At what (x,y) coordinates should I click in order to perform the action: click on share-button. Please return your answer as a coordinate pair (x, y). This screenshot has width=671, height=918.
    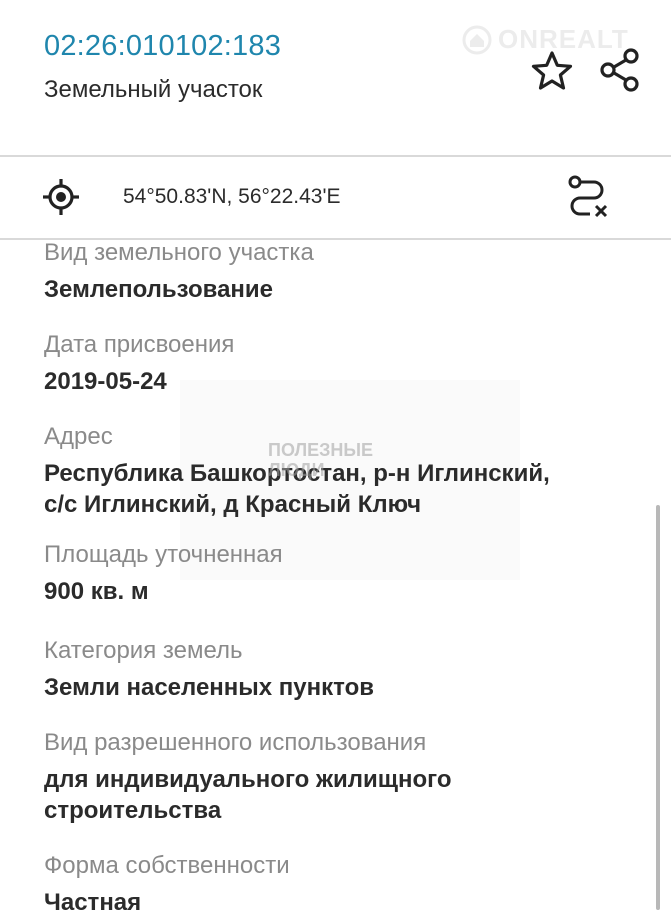
    Looking at the image, I should click on (620, 70).